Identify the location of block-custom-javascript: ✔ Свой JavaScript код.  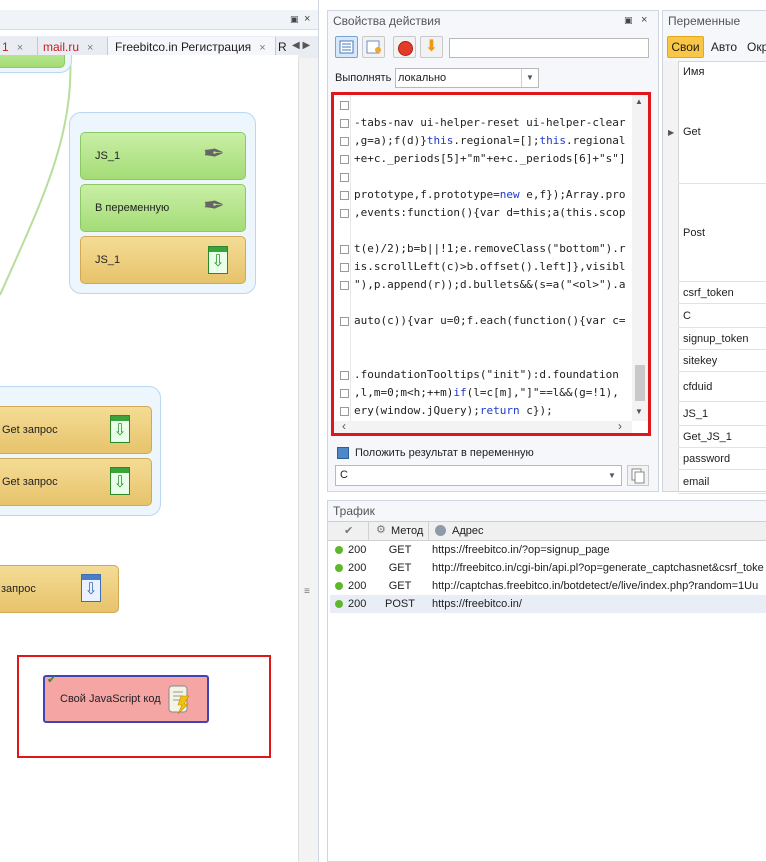
(126, 698).